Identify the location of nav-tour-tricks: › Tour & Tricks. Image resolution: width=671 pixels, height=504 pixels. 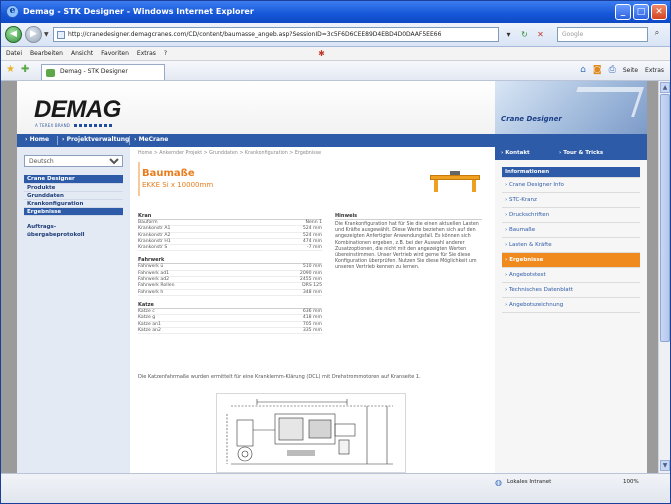
(581, 153).